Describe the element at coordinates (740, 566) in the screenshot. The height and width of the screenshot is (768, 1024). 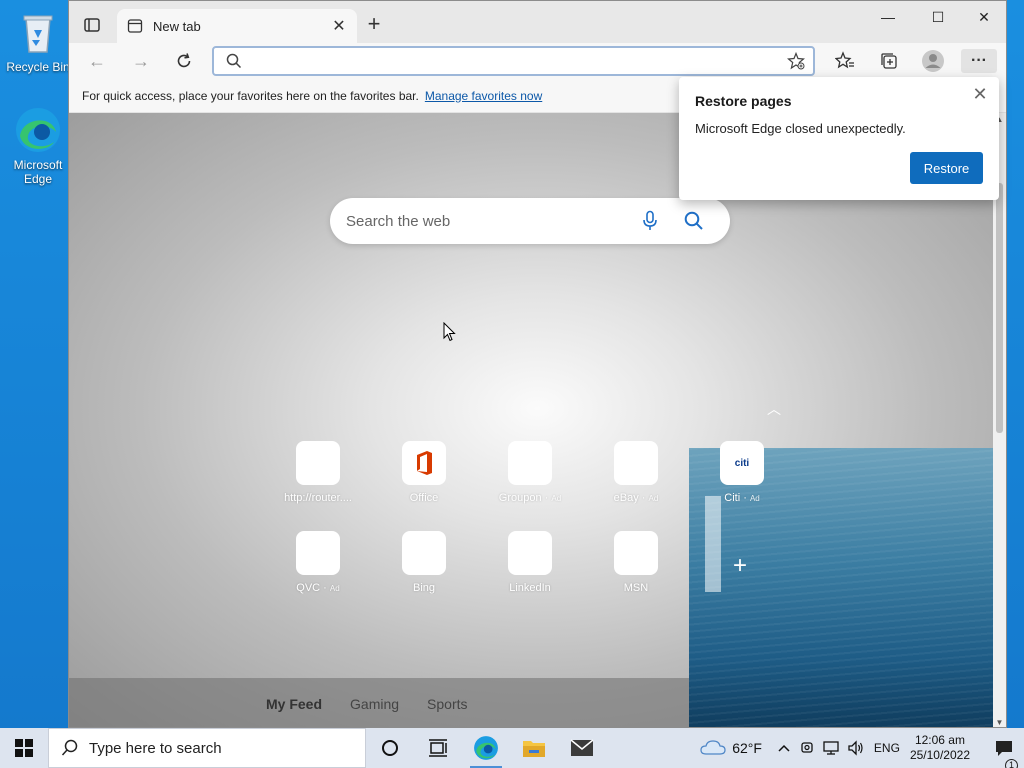
I see `add-site-plus-icon: +` at that location.